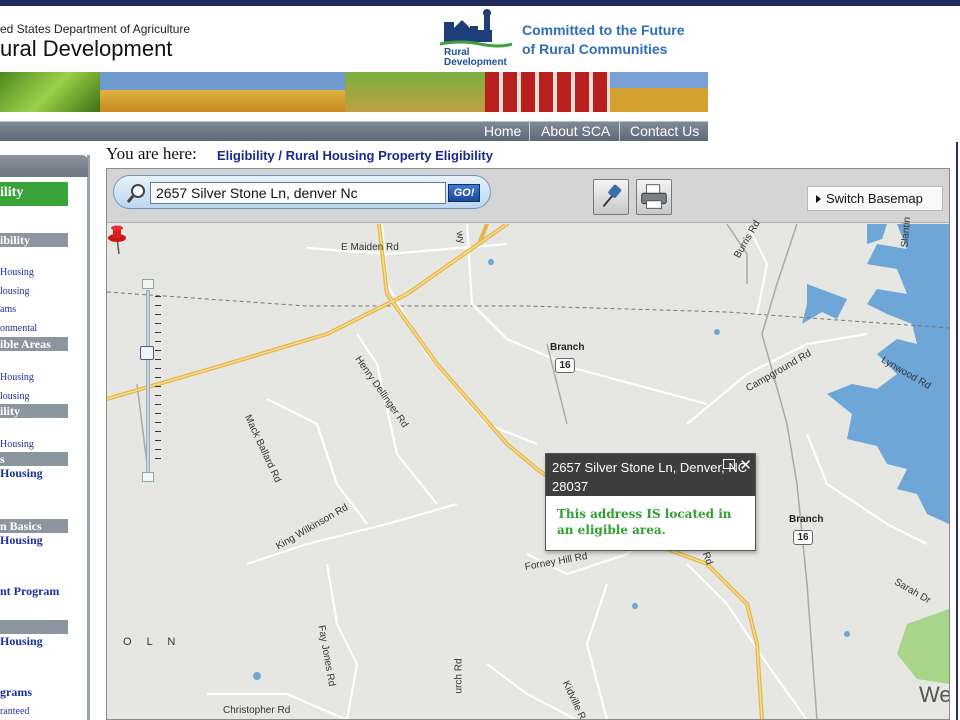 The width and height of the screenshot is (960, 720). Describe the element at coordinates (729, 464) in the screenshot. I see `maximize-icon` at that location.